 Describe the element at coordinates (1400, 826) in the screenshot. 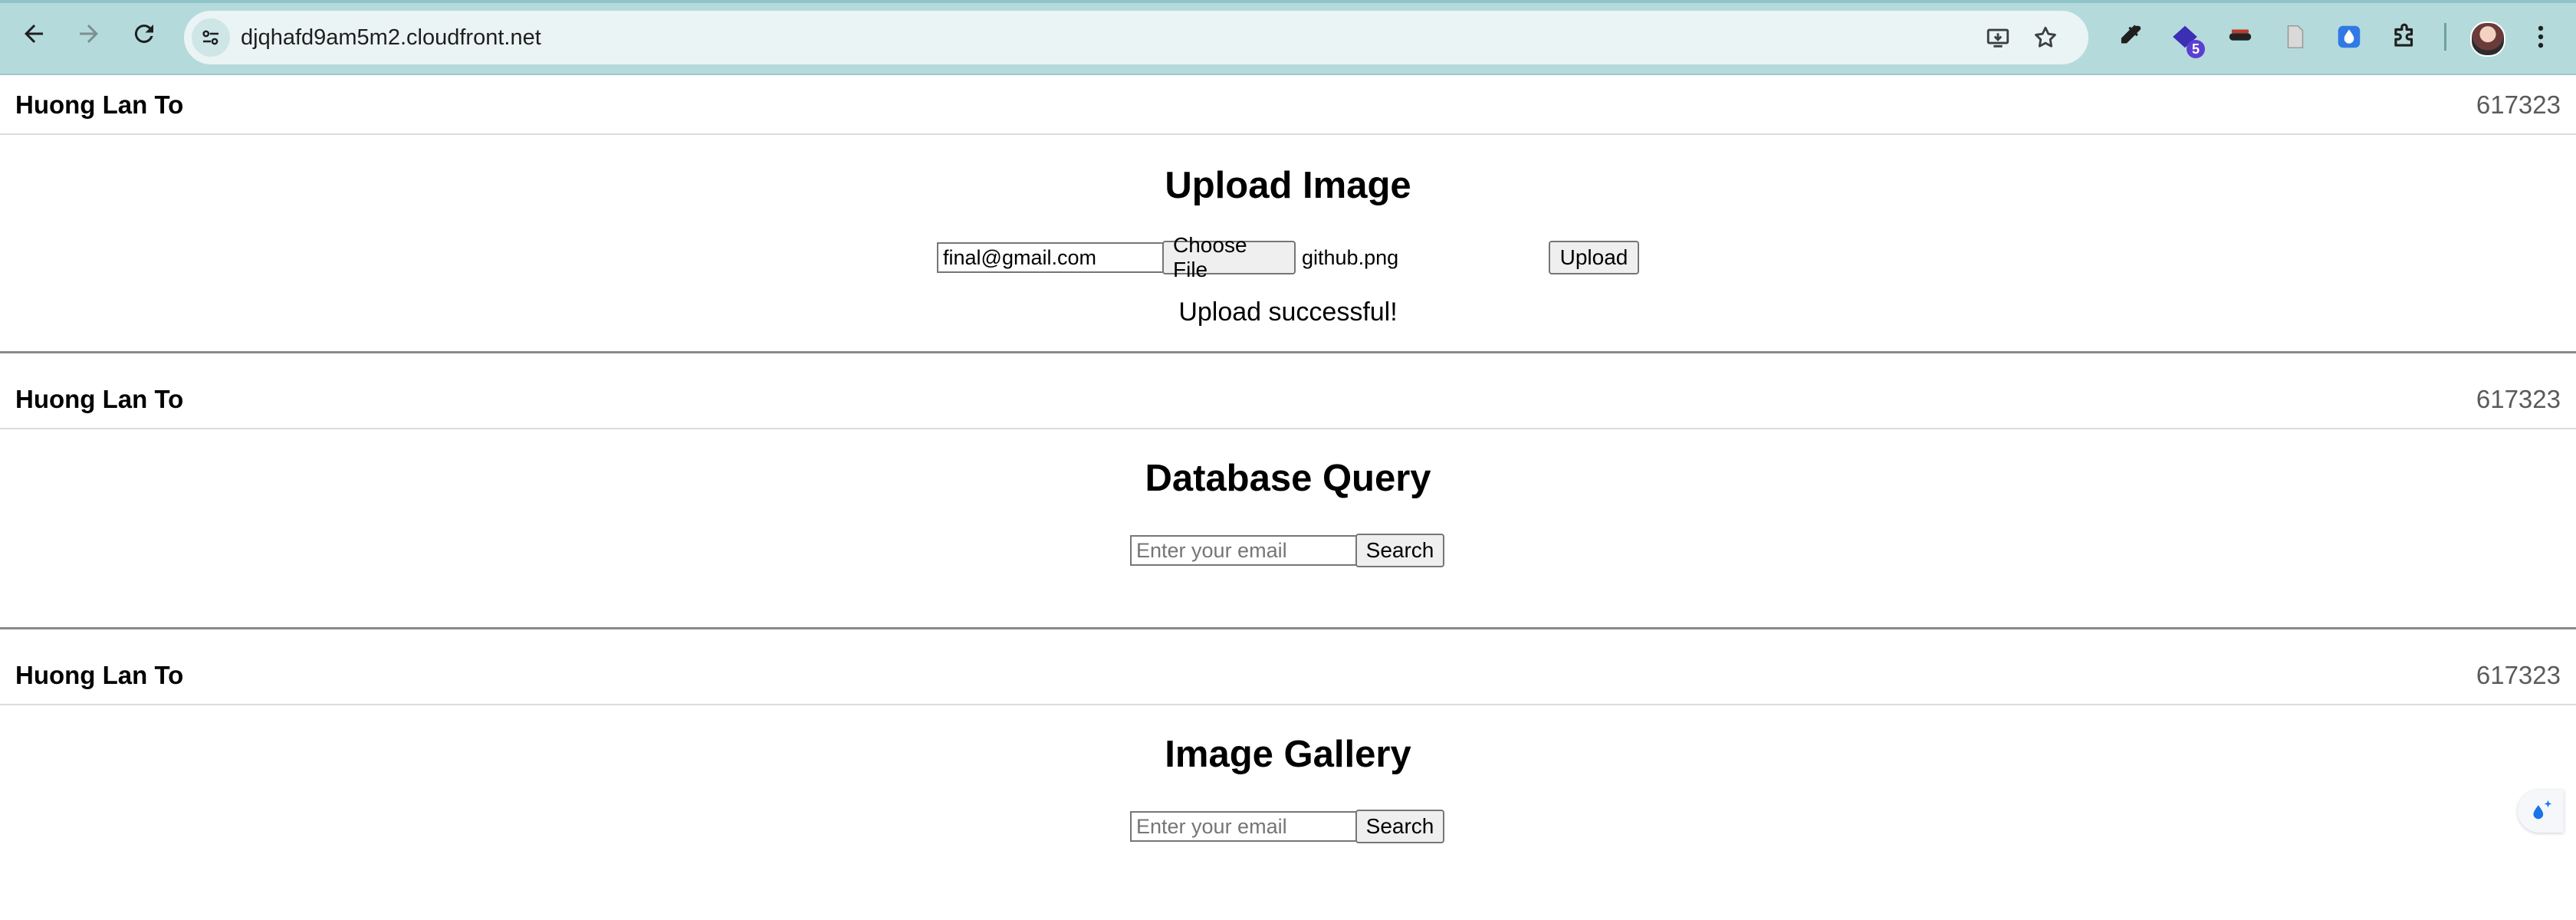

I see `gallery-search-button: Search` at that location.